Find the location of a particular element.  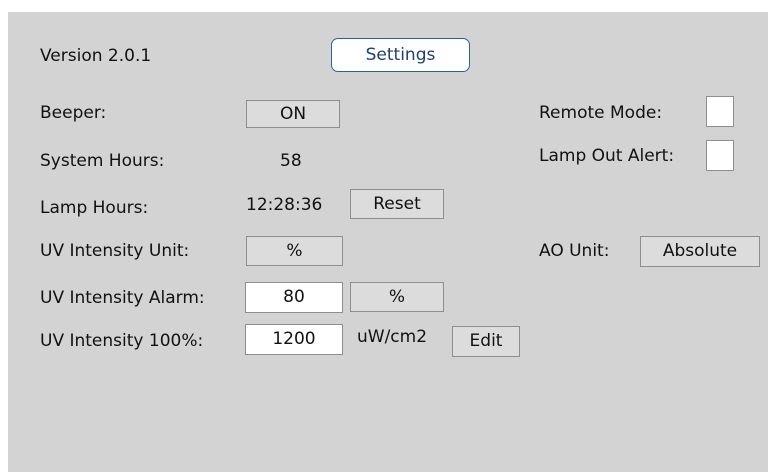

system-hours-value: 58 is located at coordinates (291, 161).